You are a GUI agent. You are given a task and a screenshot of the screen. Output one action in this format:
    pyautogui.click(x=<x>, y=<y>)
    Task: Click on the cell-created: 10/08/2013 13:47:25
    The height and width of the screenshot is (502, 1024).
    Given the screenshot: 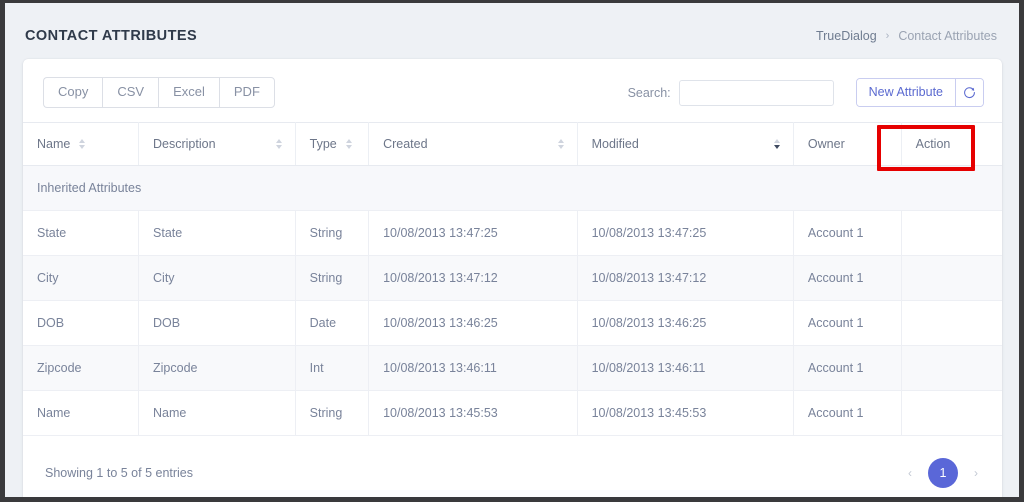 What is the action you would take?
    pyautogui.click(x=473, y=233)
    